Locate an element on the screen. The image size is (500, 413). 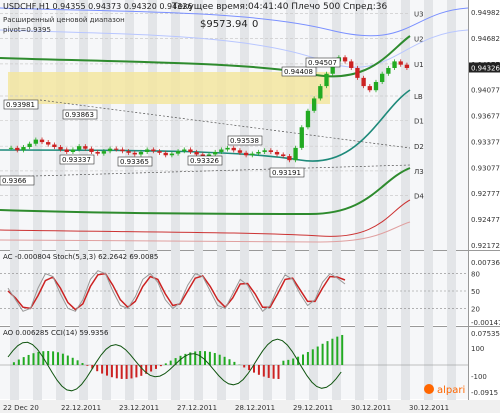
osc2-tick: 0.07535 is located at coordinates (485, 334).